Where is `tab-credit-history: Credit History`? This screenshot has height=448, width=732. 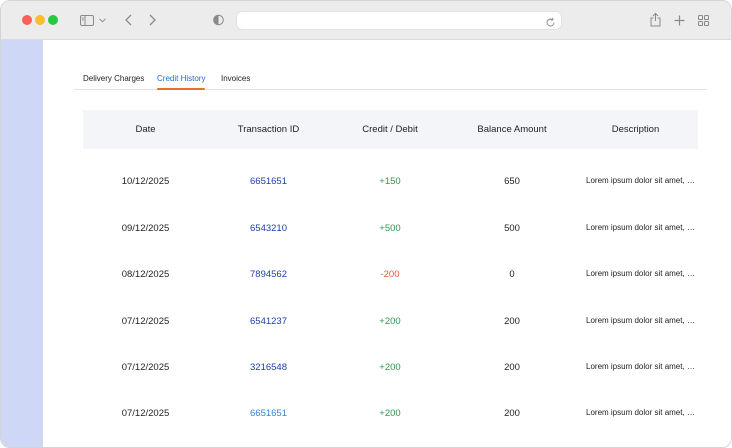
tab-credit-history: Credit History is located at coordinates (181, 82).